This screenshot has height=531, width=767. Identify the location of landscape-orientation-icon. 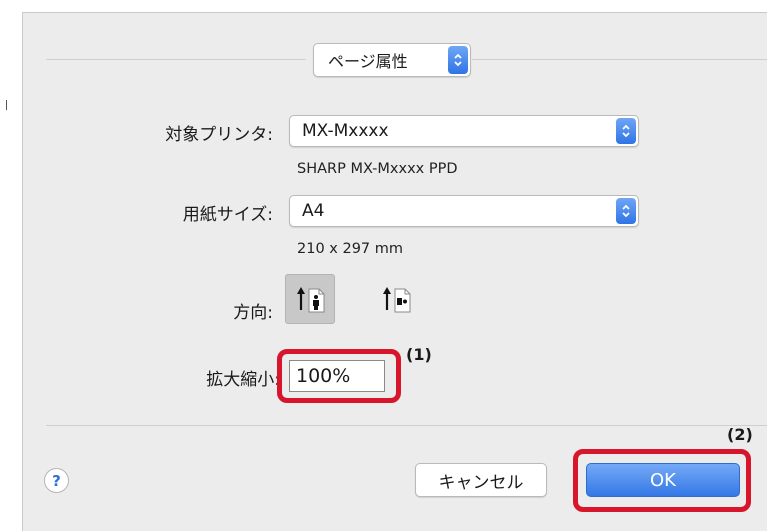
(397, 300).